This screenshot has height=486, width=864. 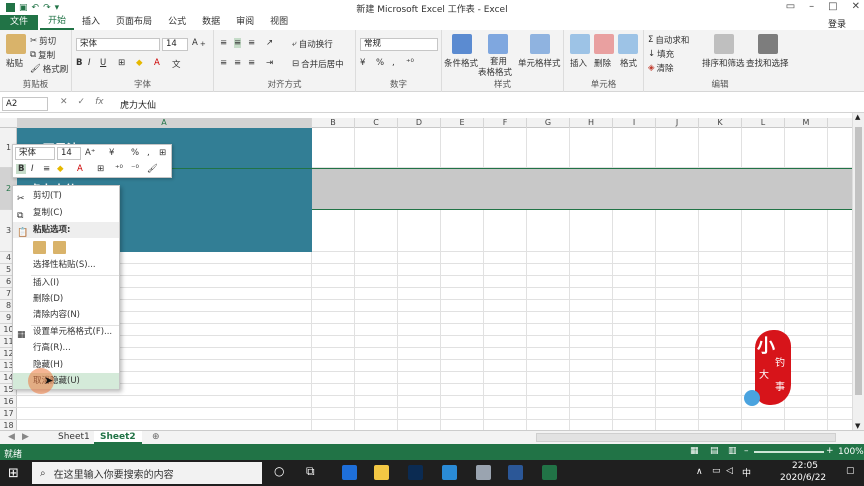 What do you see at coordinates (21, 169) in the screenshot?
I see `mini-bold-button: B` at bounding box center [21, 169].